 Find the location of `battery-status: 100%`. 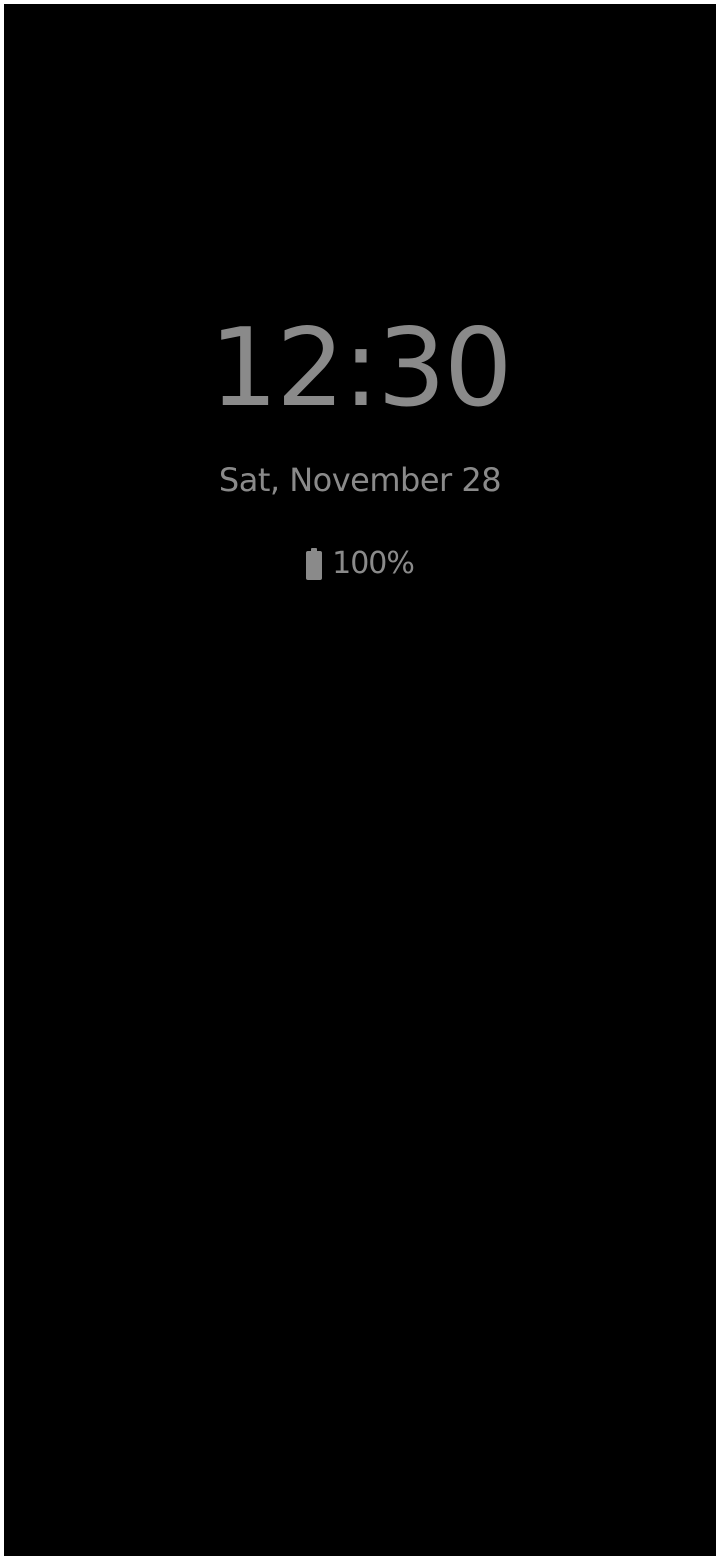

battery-status: 100% is located at coordinates (360, 564).